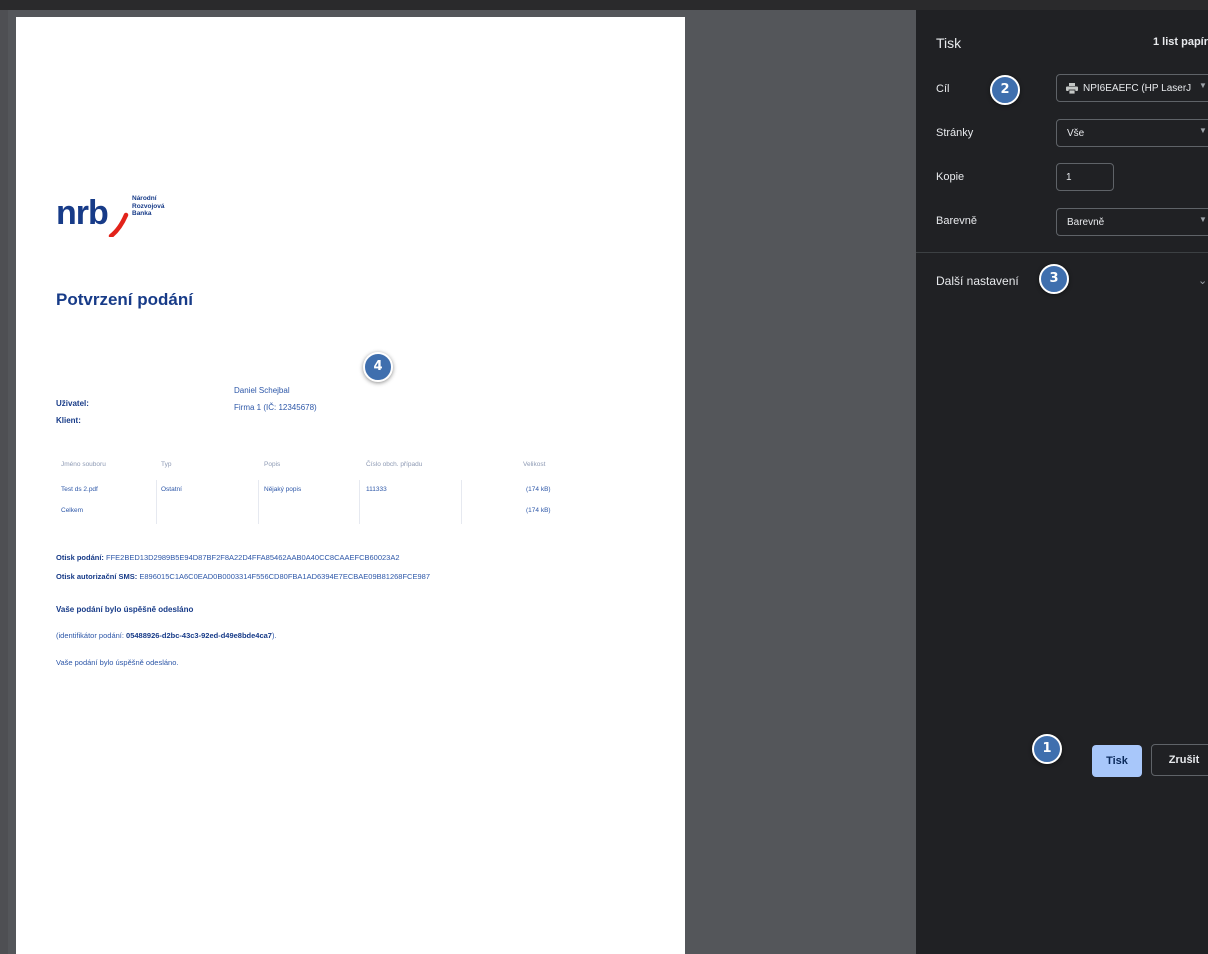  I want to click on color-label: Barevně, so click(956, 221).